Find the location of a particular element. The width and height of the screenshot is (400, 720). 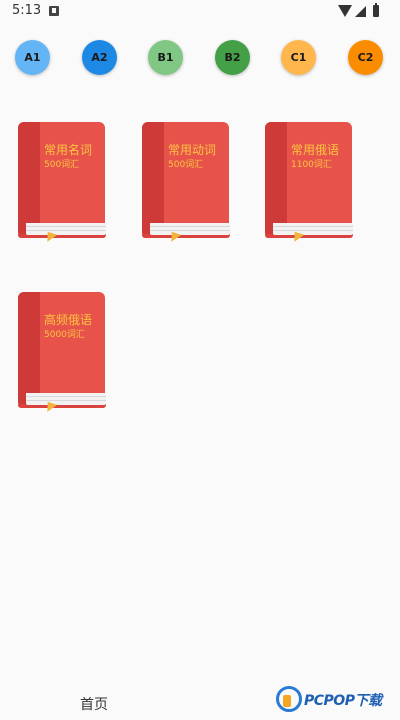

watermark-text: PCPOP下载 is located at coordinates (343, 701).